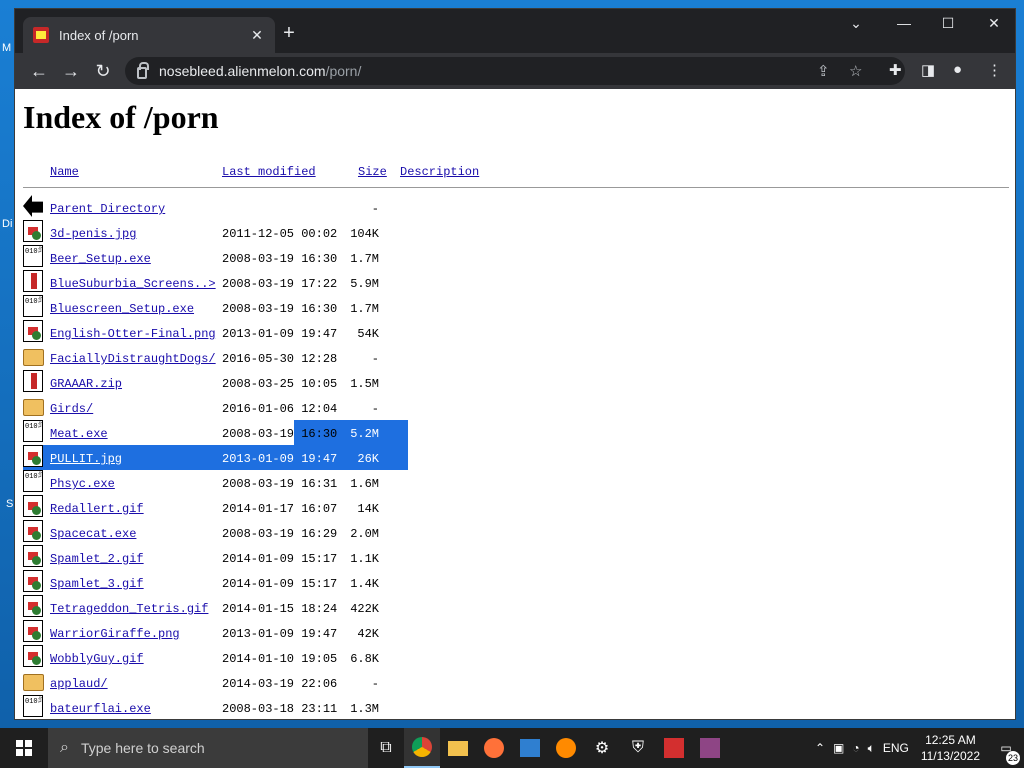 The width and height of the screenshot is (1024, 768). Describe the element at coordinates (97, 559) in the screenshot. I see `file-link: Spamlet_2.gif` at that location.